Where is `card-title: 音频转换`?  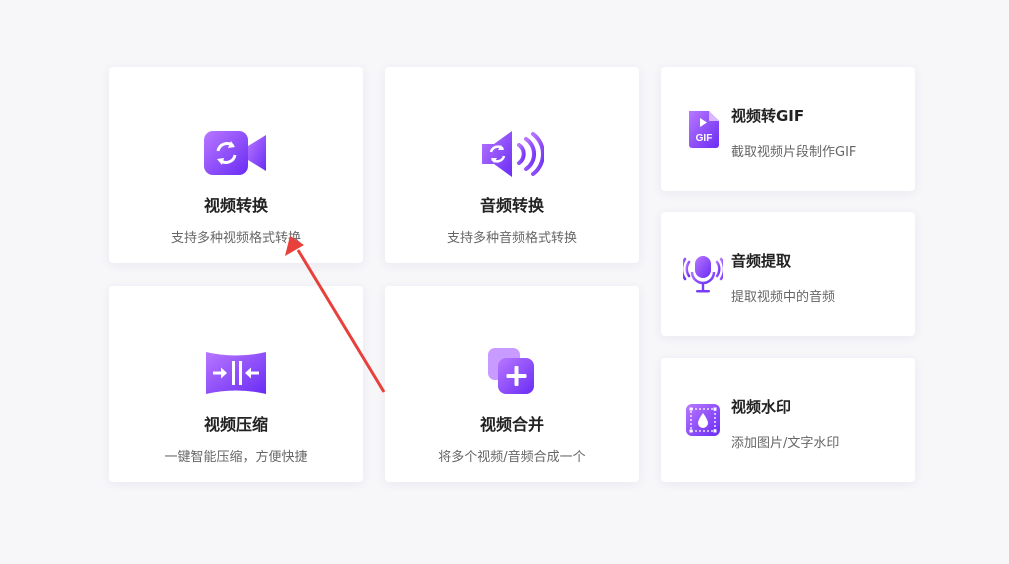
card-title: 音频转换 is located at coordinates (511, 205).